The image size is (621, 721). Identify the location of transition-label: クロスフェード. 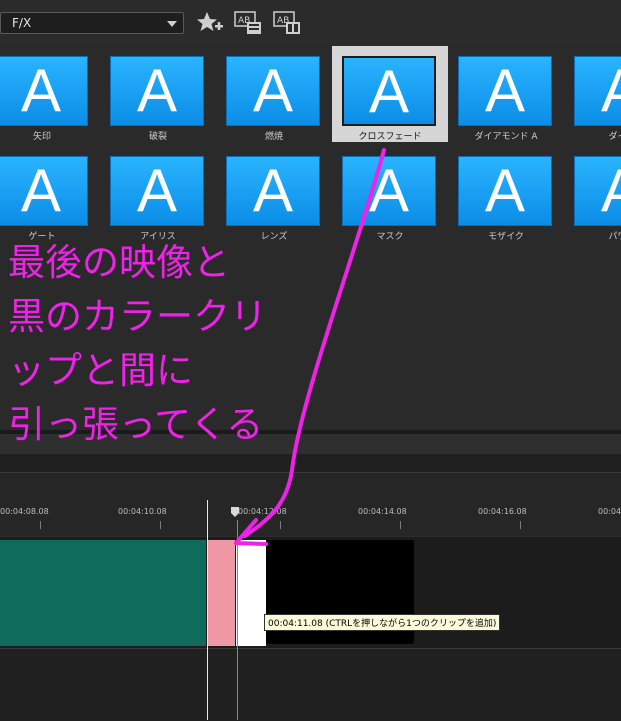
(390, 137).